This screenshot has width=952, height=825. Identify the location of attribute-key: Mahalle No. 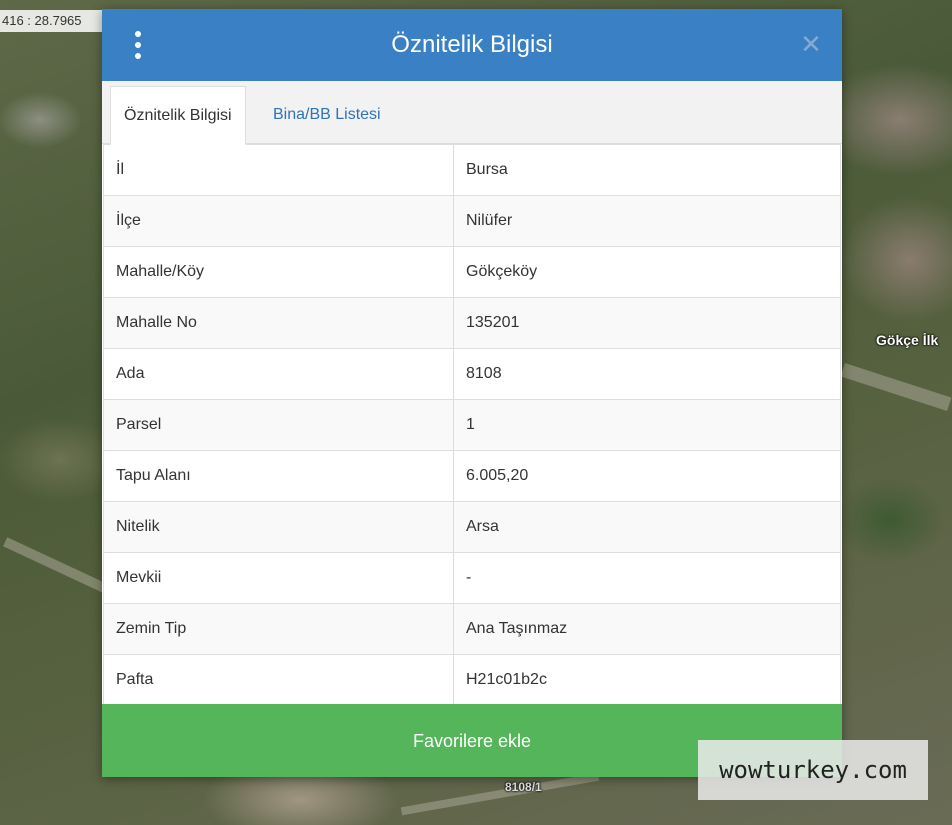
(278, 323).